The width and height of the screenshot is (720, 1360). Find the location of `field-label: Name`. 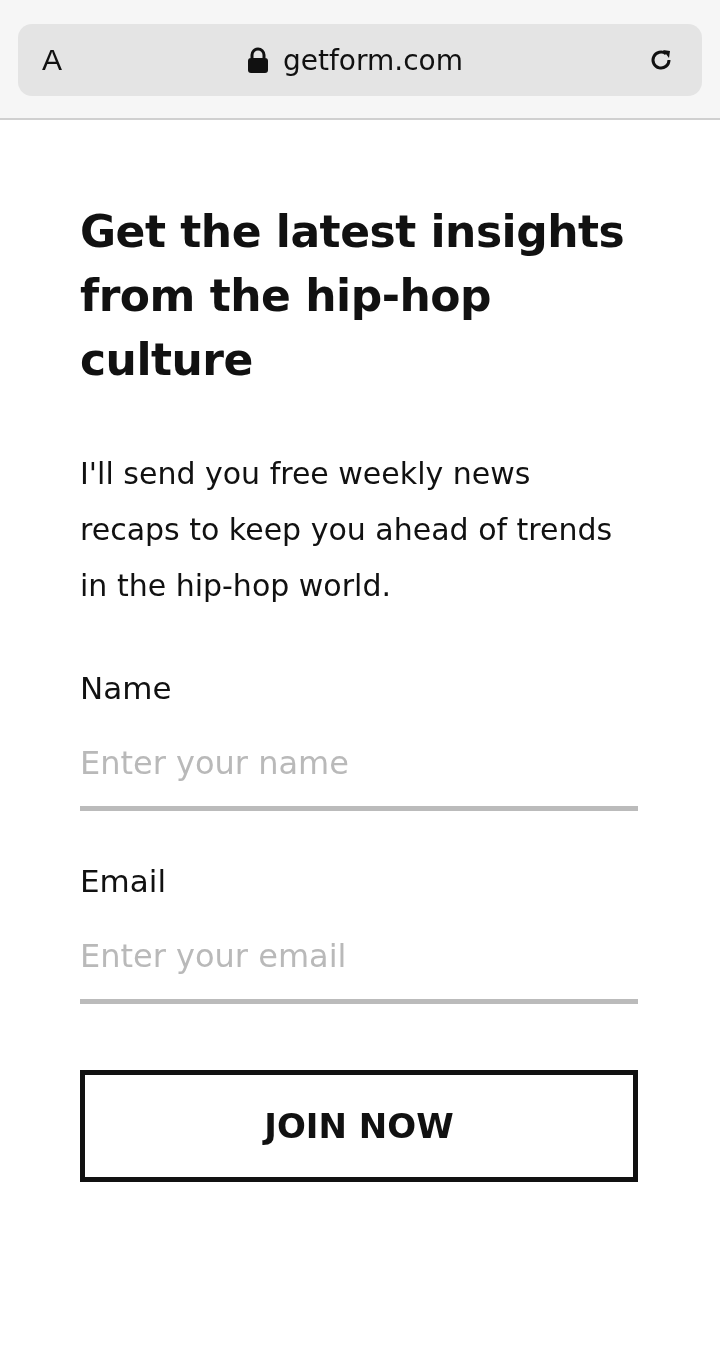

field-label: Name is located at coordinates (126, 688).